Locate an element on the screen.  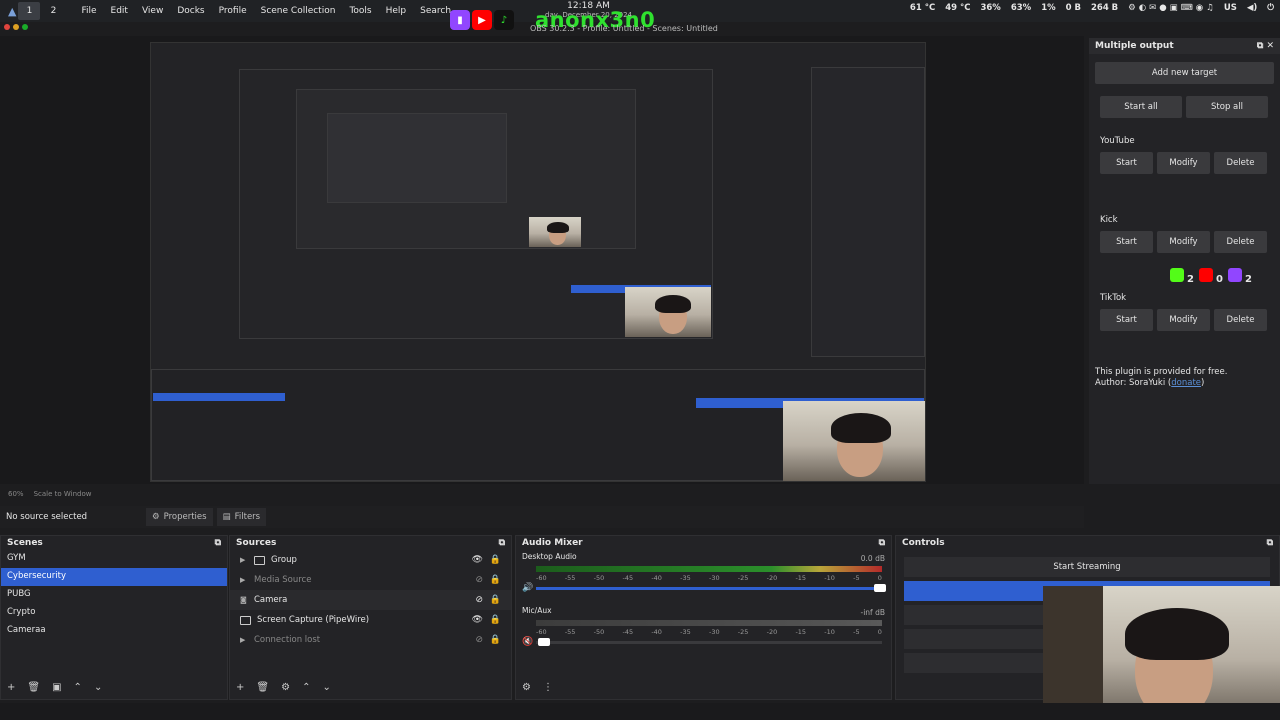
scene-item-crypto: Crypto is located at coordinates (114, 613).